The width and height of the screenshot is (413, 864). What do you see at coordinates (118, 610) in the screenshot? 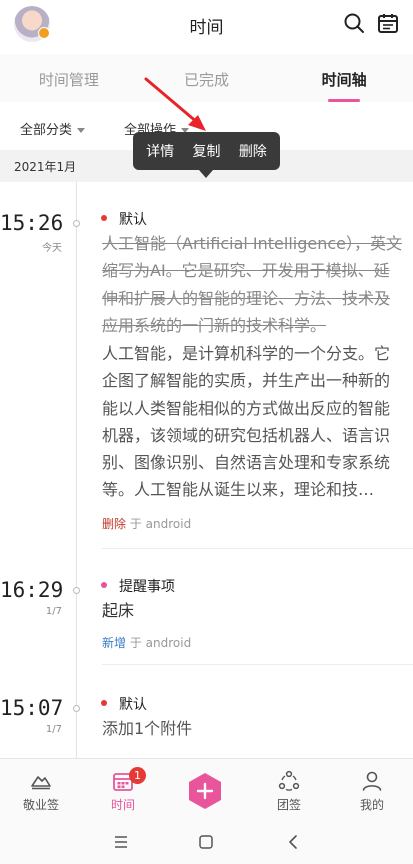
I see `entry-content: 起床` at bounding box center [118, 610].